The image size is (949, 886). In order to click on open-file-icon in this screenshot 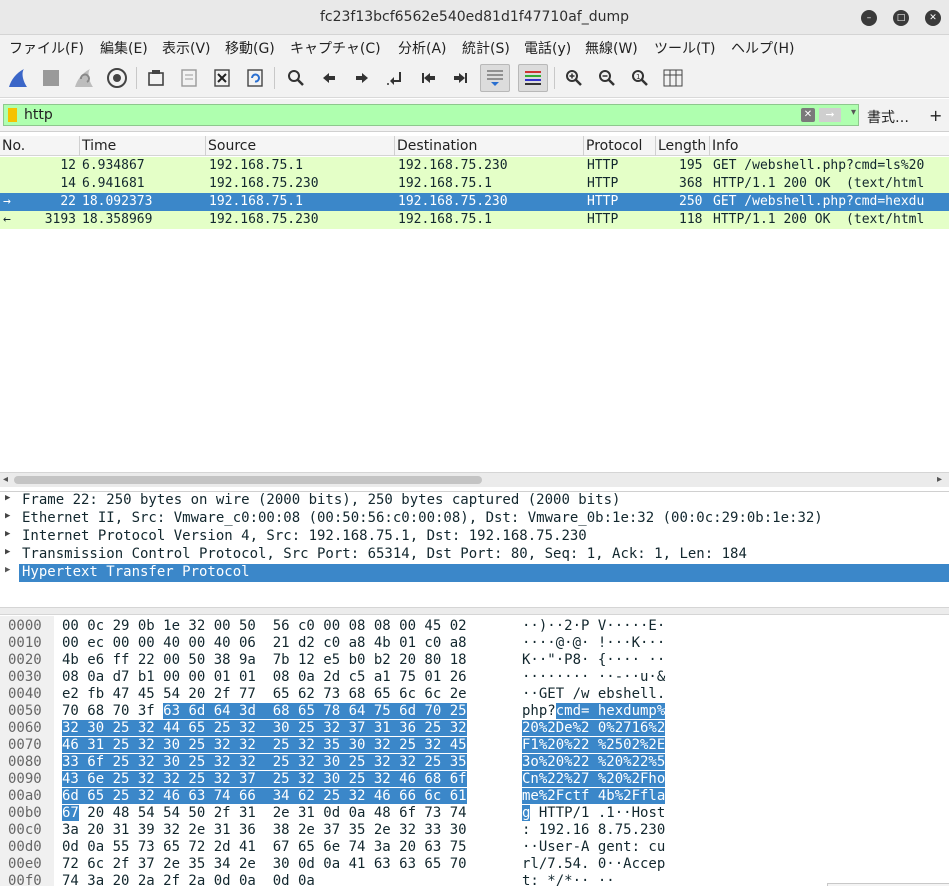, I will do `click(156, 78)`.